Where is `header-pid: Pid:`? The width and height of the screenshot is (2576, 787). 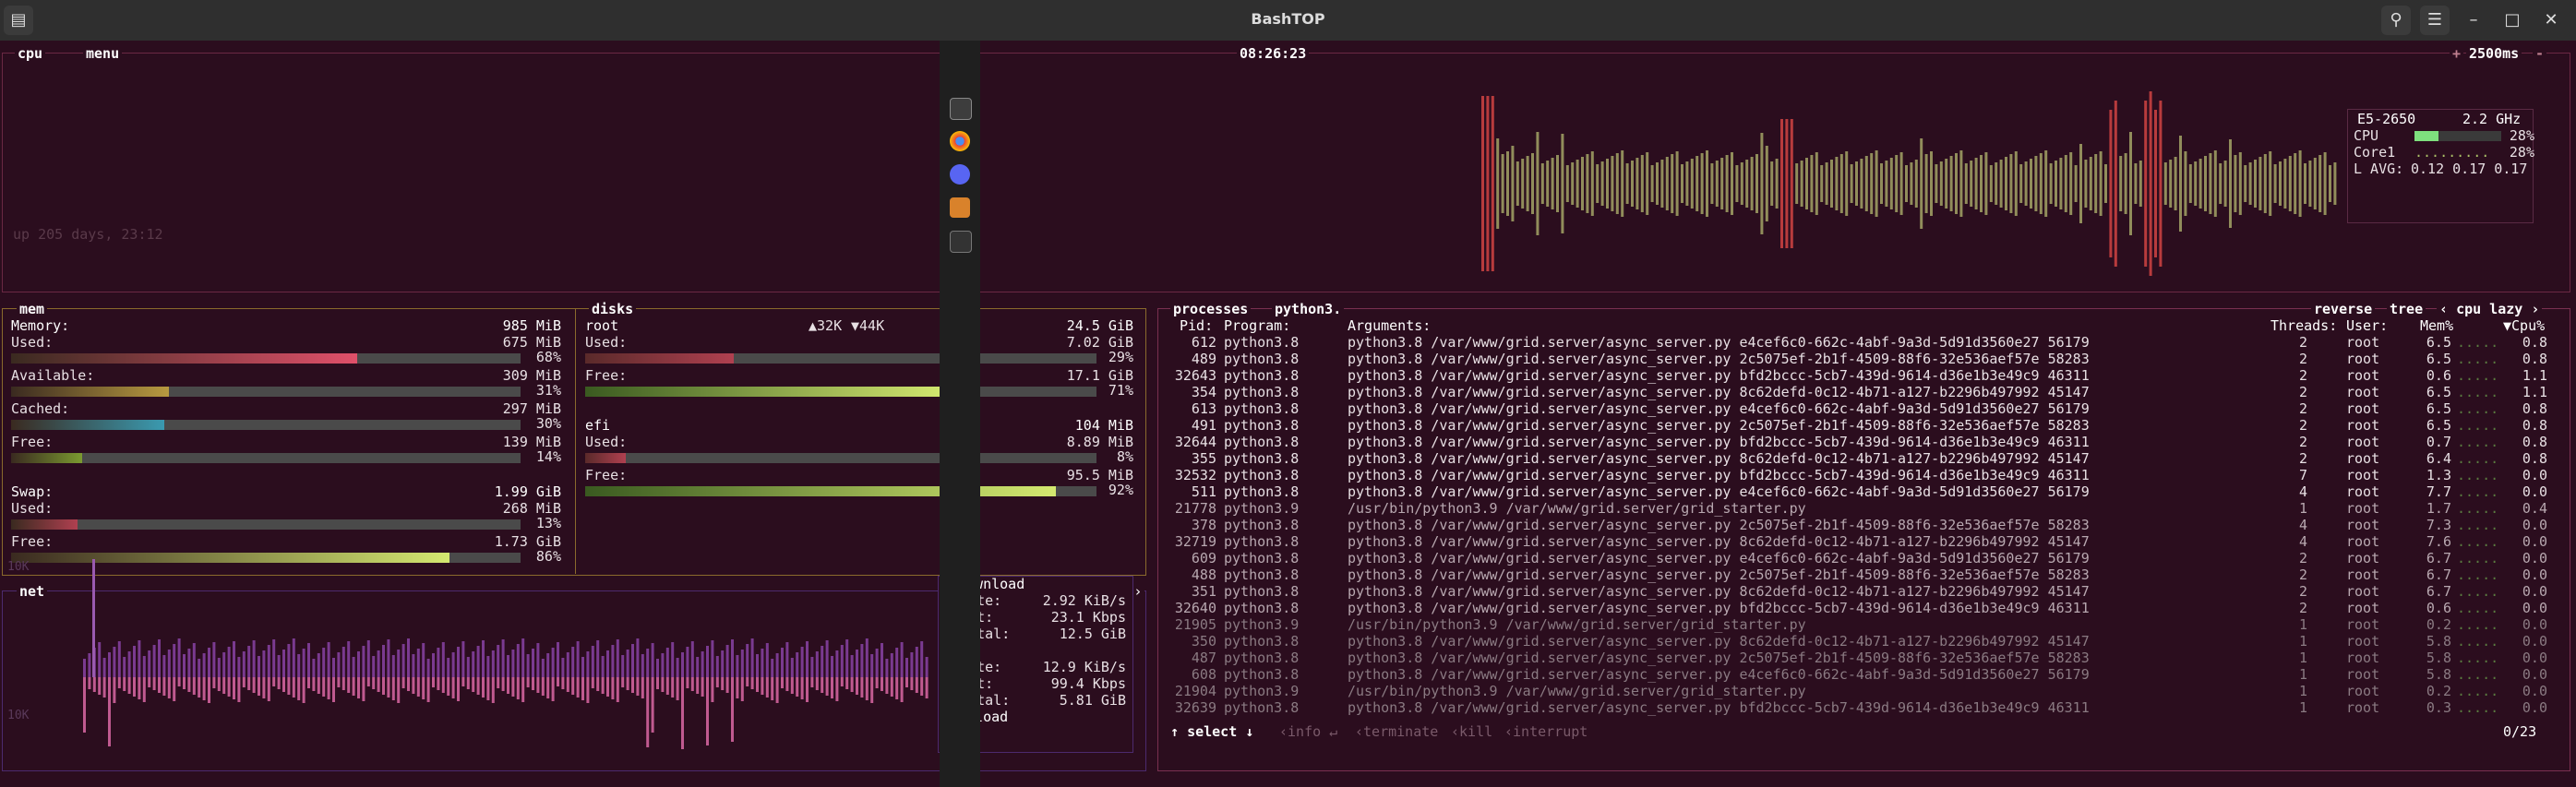 header-pid: Pid: is located at coordinates (1197, 326).